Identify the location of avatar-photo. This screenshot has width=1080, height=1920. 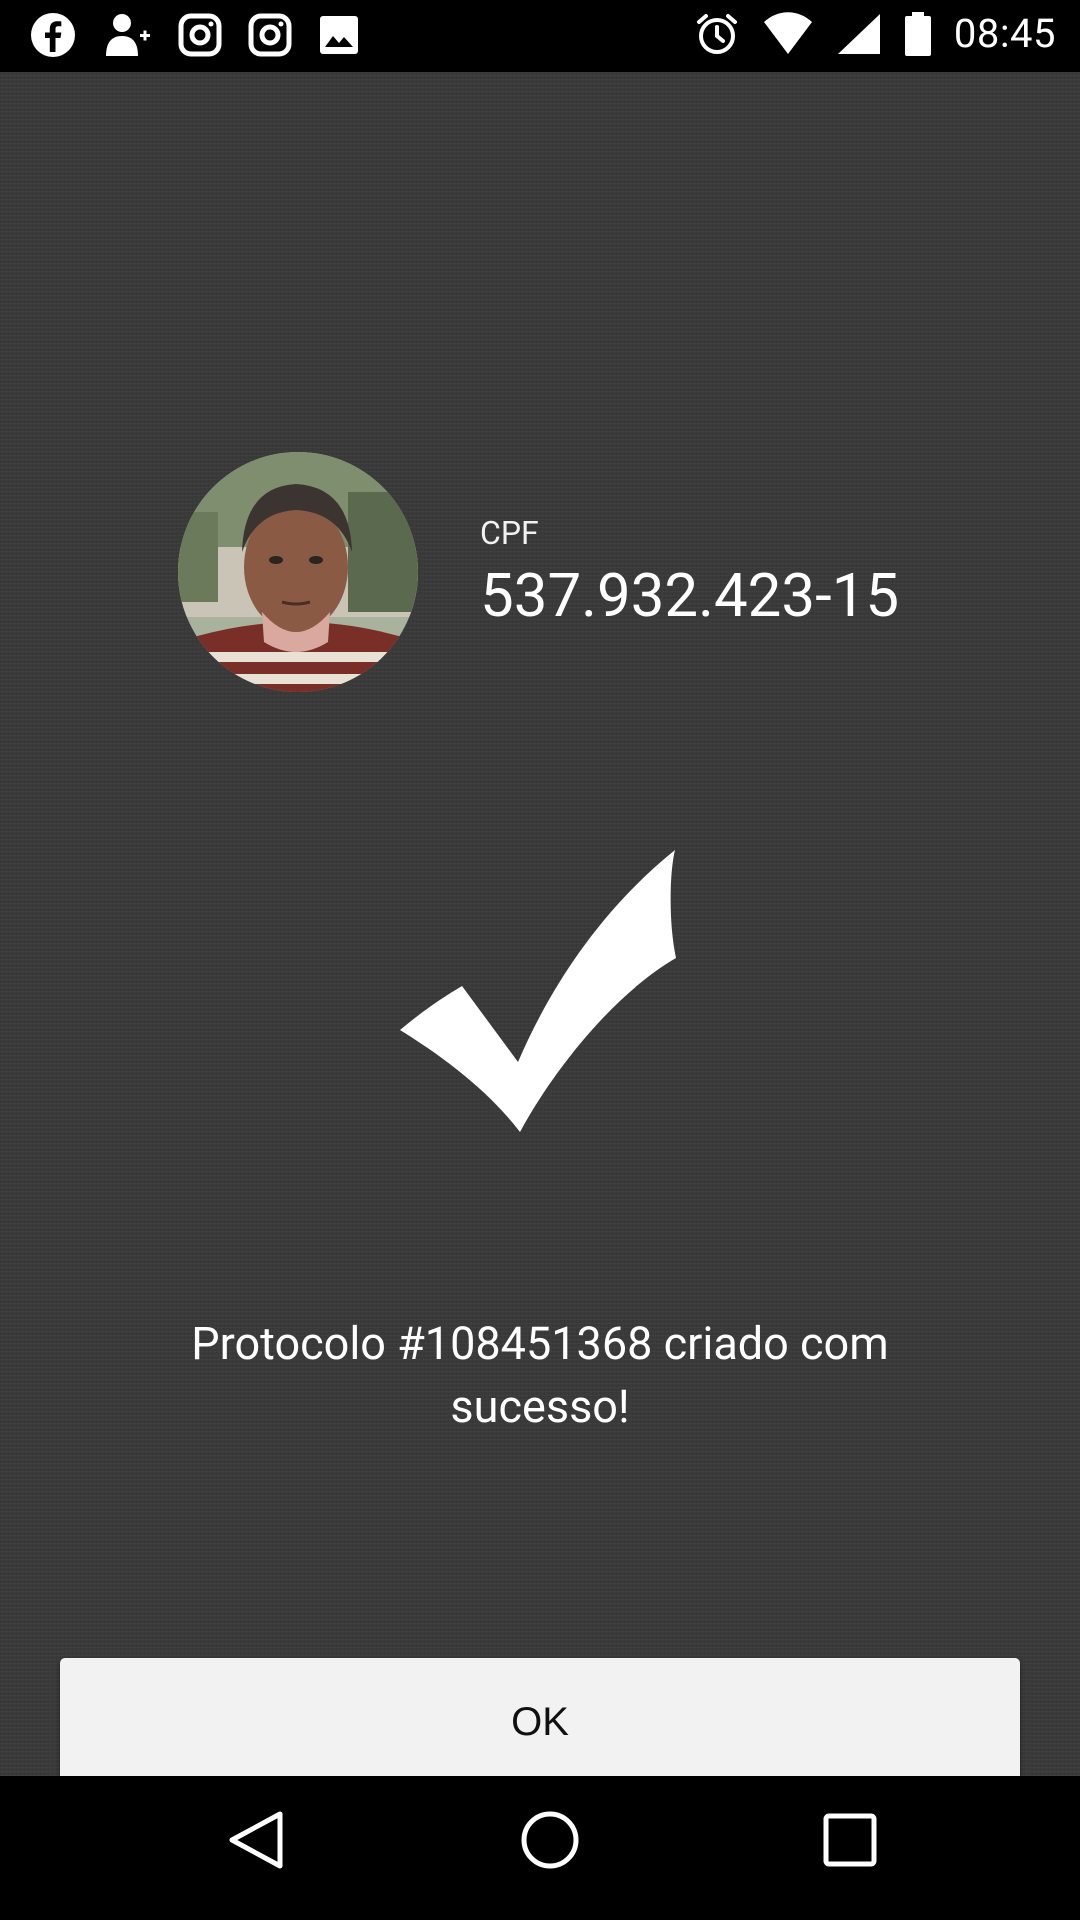
(298, 572).